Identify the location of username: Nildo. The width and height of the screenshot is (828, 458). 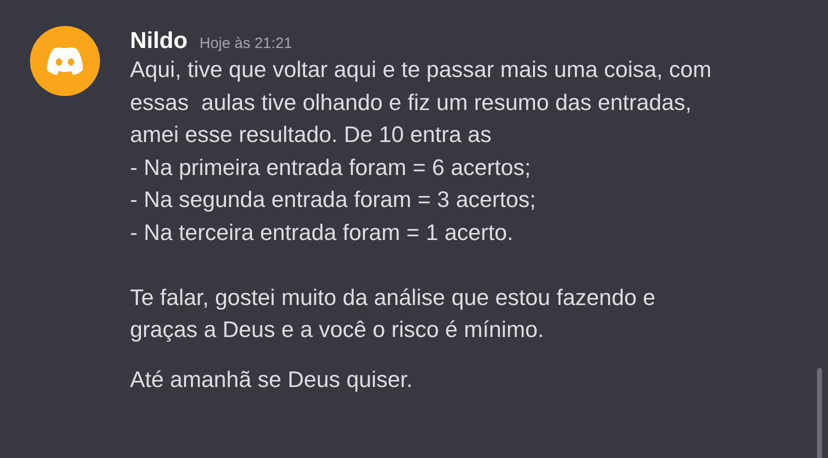
(159, 40).